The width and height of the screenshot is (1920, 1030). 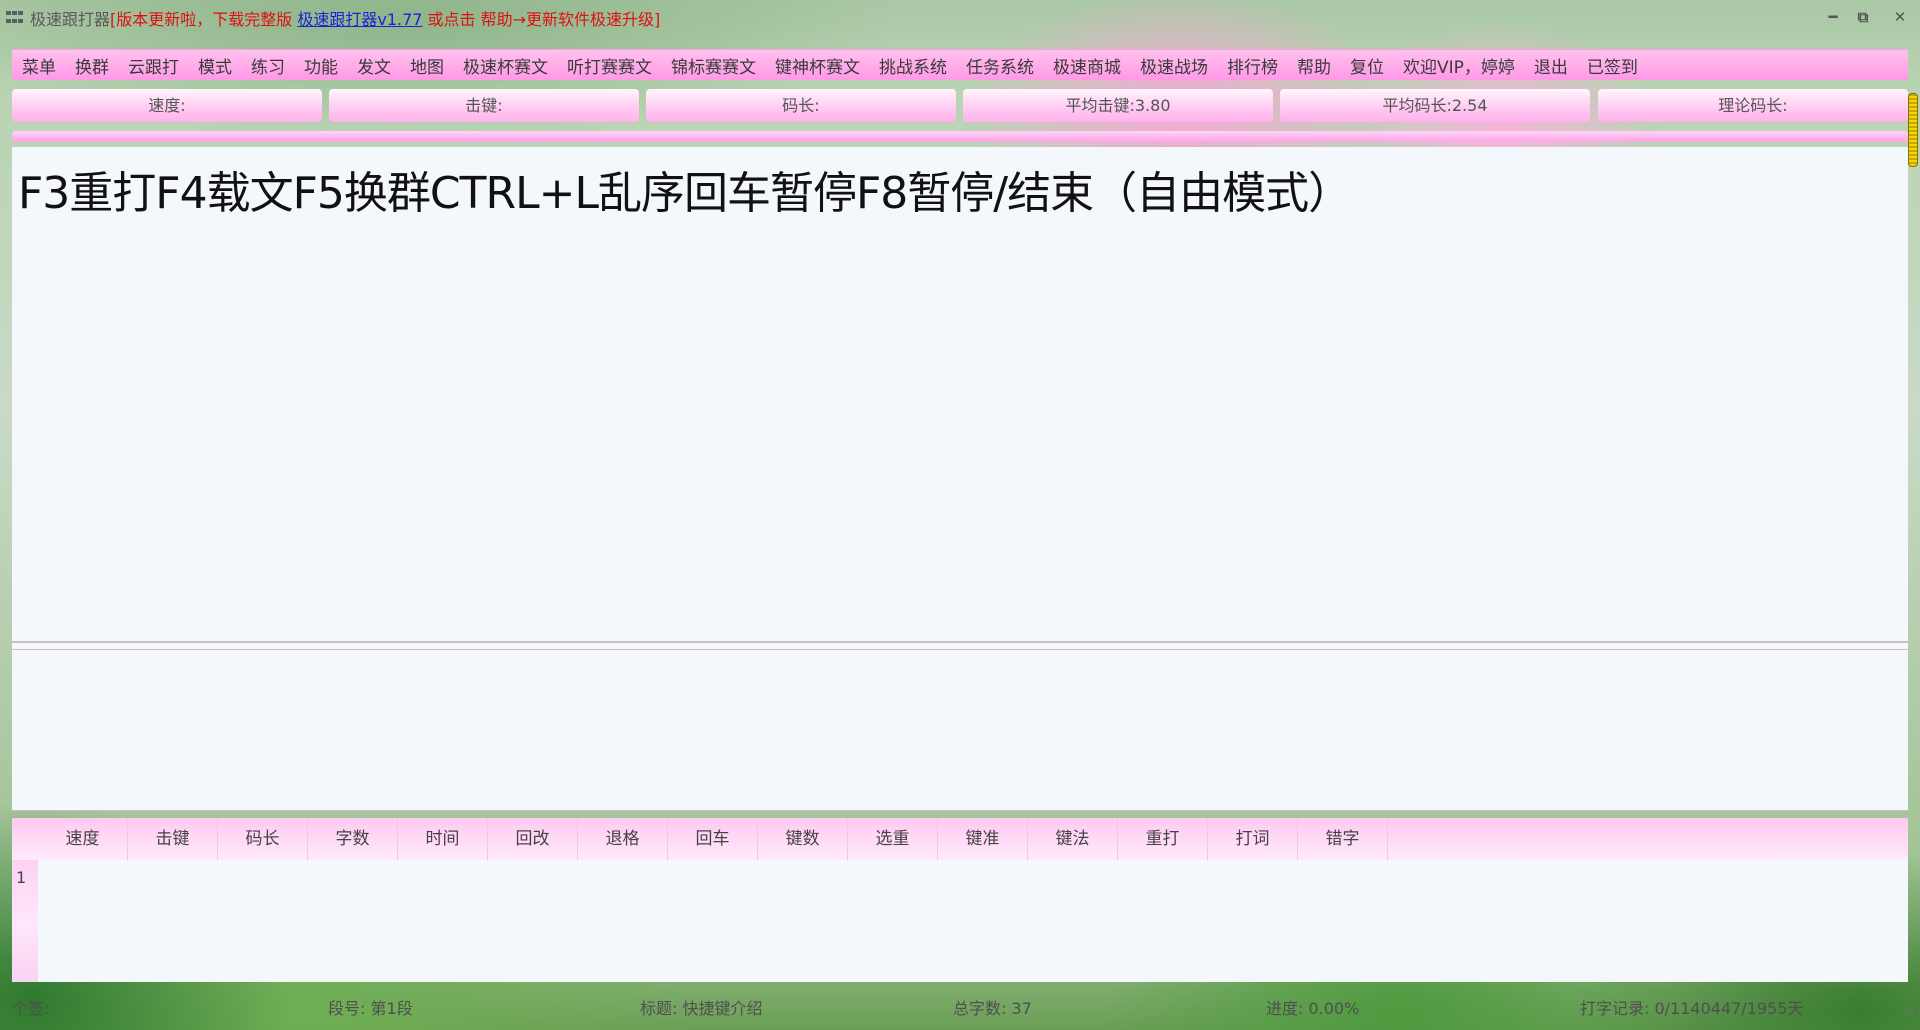 I want to click on vertical-scrollbar, so click(x=1913, y=130).